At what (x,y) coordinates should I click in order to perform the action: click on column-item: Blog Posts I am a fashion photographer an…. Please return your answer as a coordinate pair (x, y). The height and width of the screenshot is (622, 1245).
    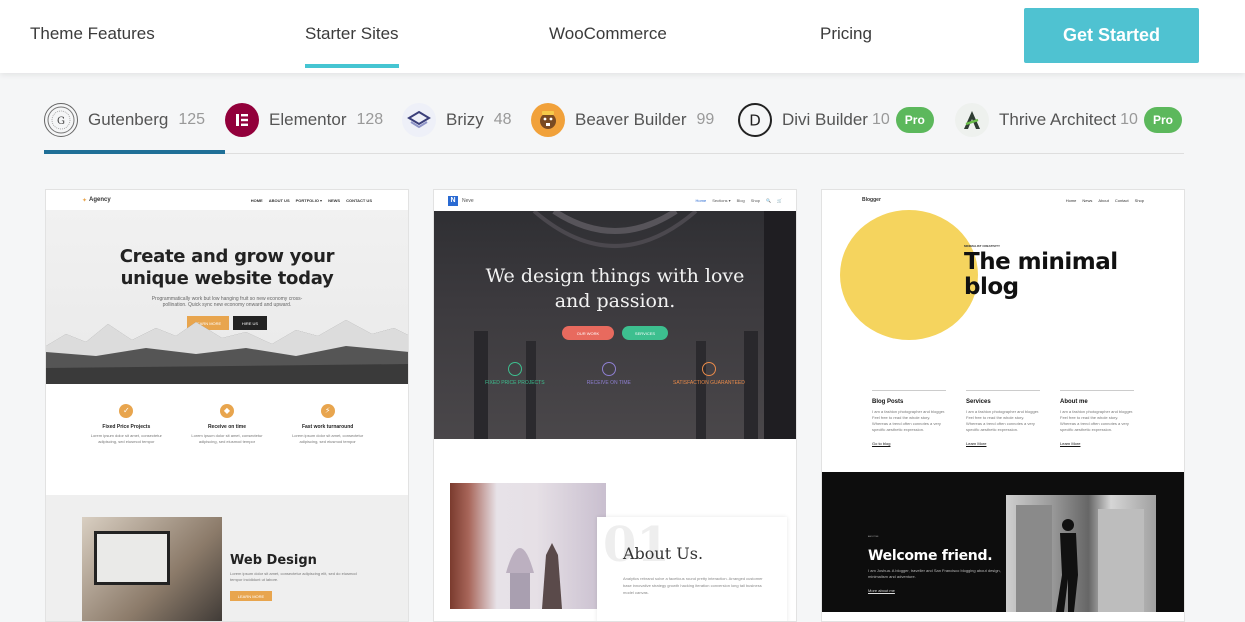
    Looking at the image, I should click on (909, 431).